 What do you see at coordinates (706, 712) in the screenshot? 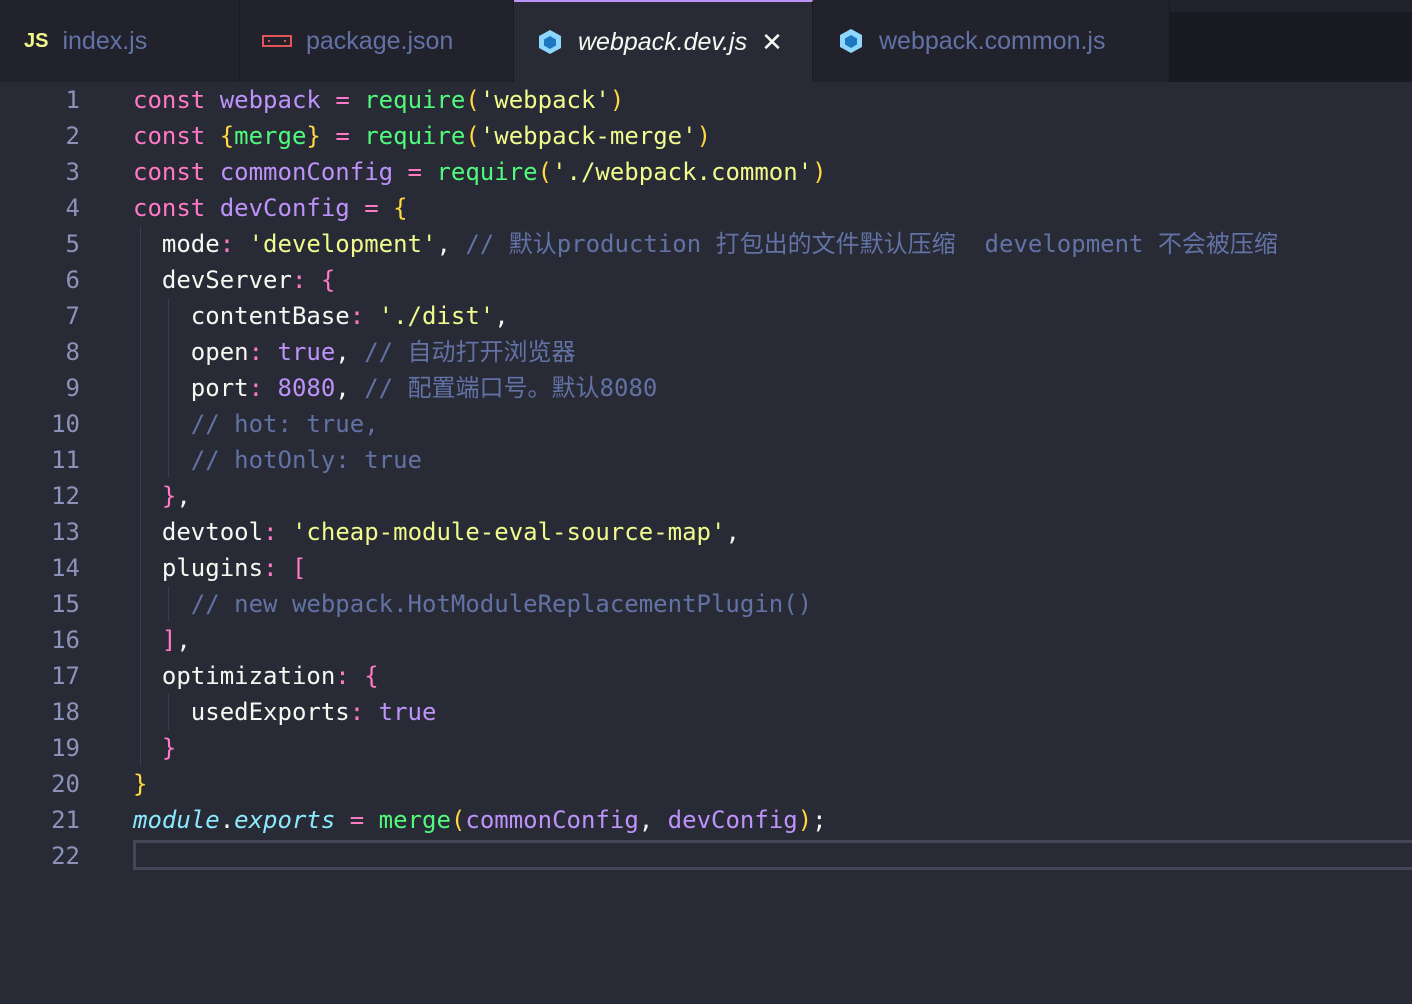
I see `code-line: 18 usedExports: true` at bounding box center [706, 712].